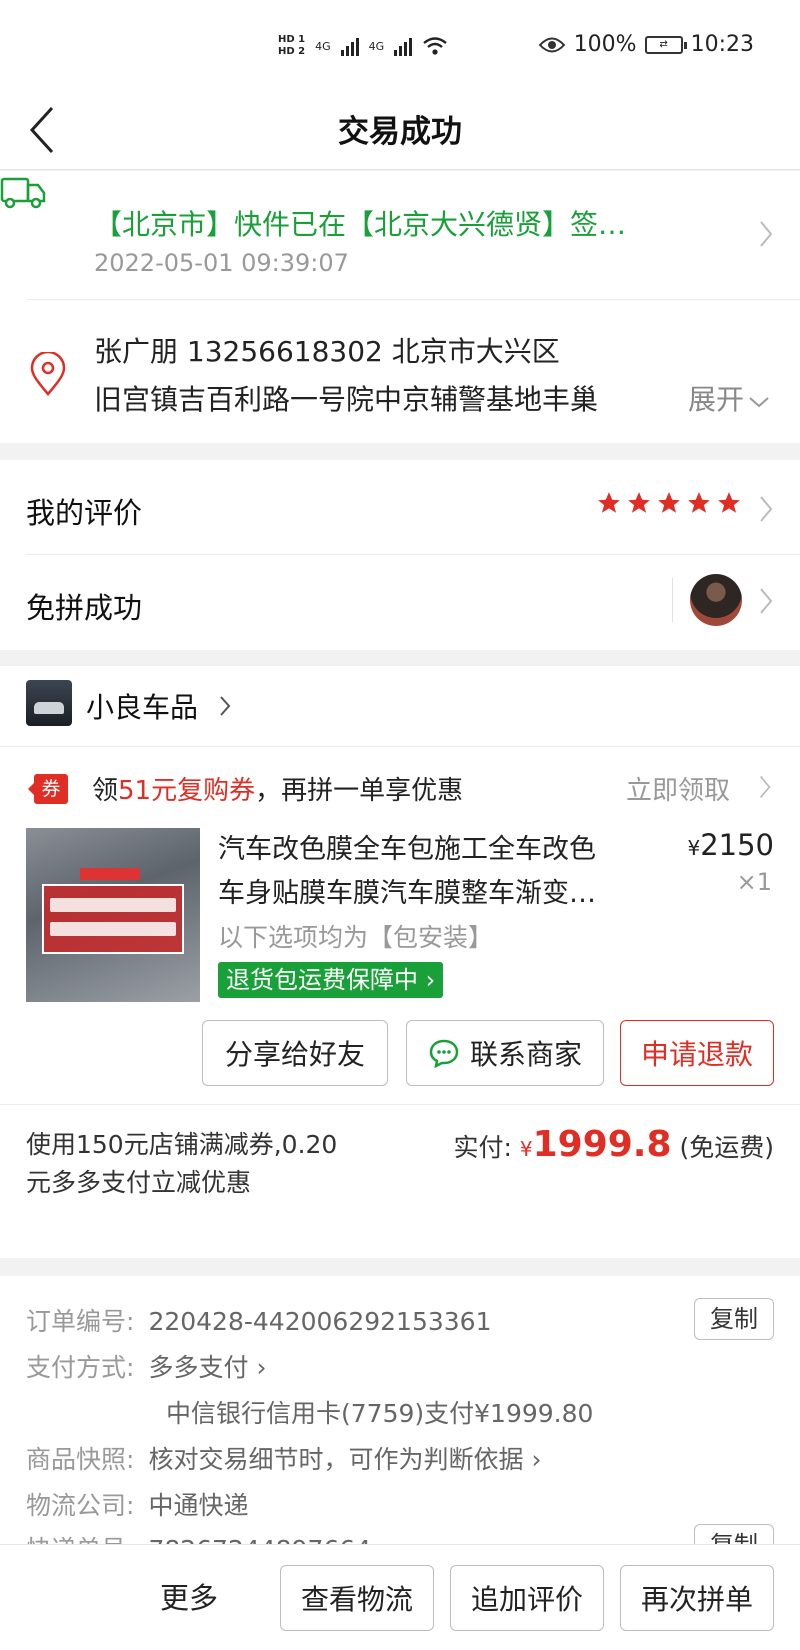  I want to click on recipient-info: 张广朋 13256618302 北京市大兴区, so click(327, 351).